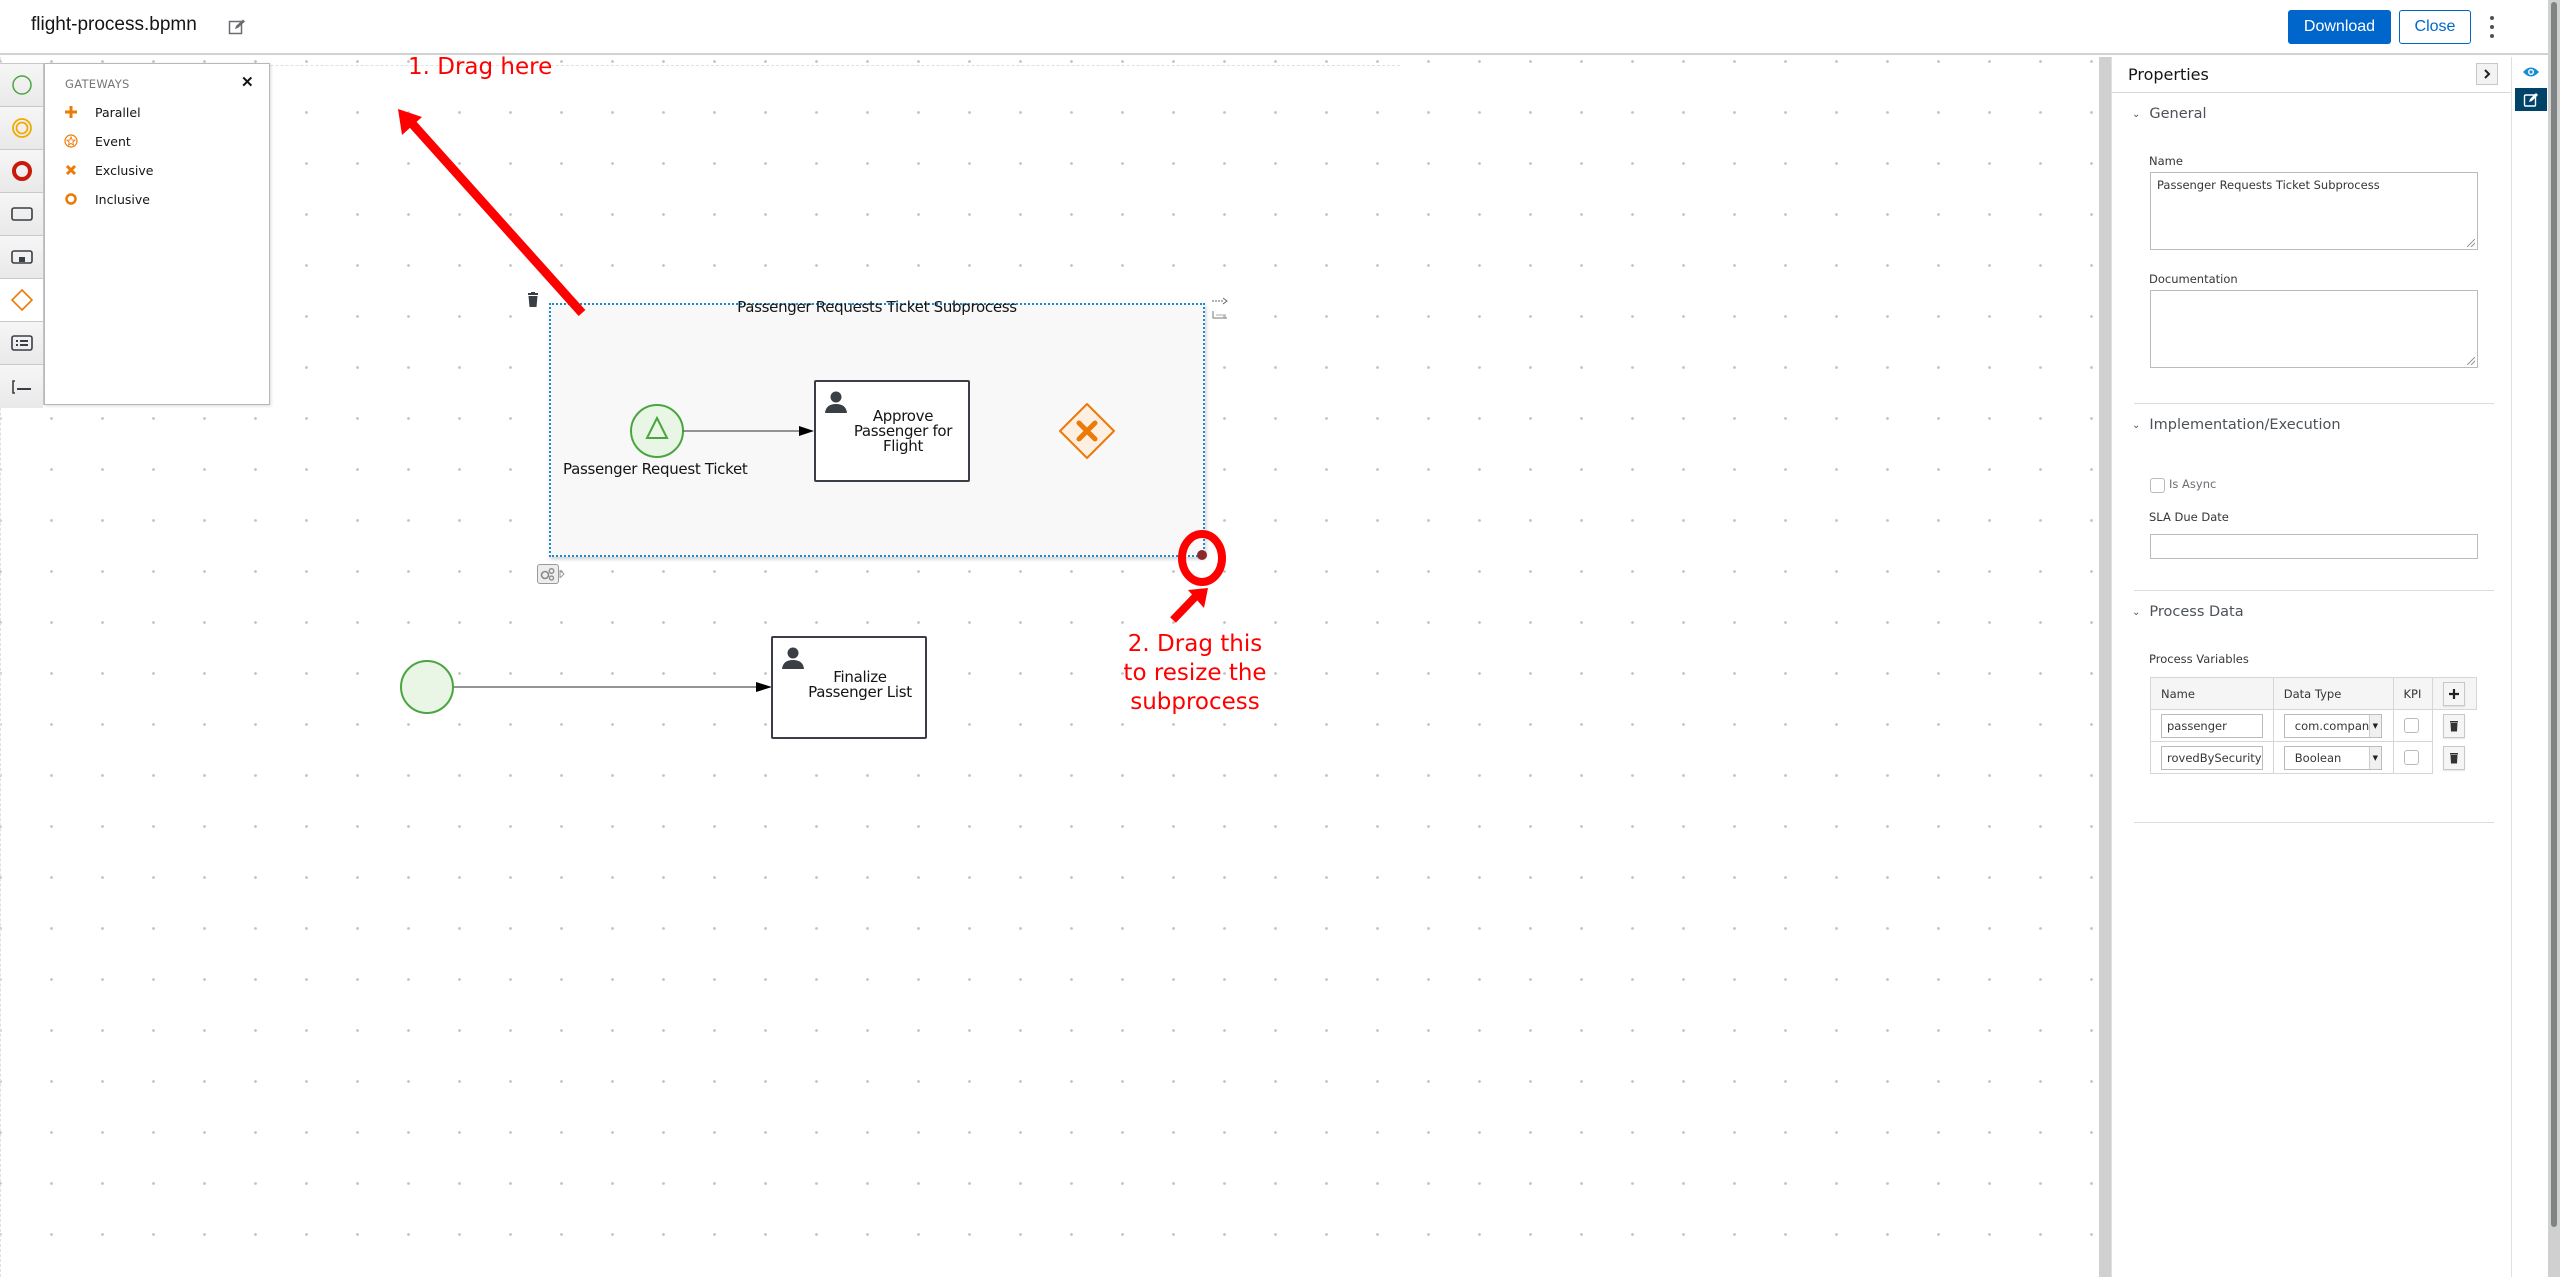 Image resolution: width=2560 pixels, height=1277 pixels. I want to click on documentation-textarea, so click(2314, 329).